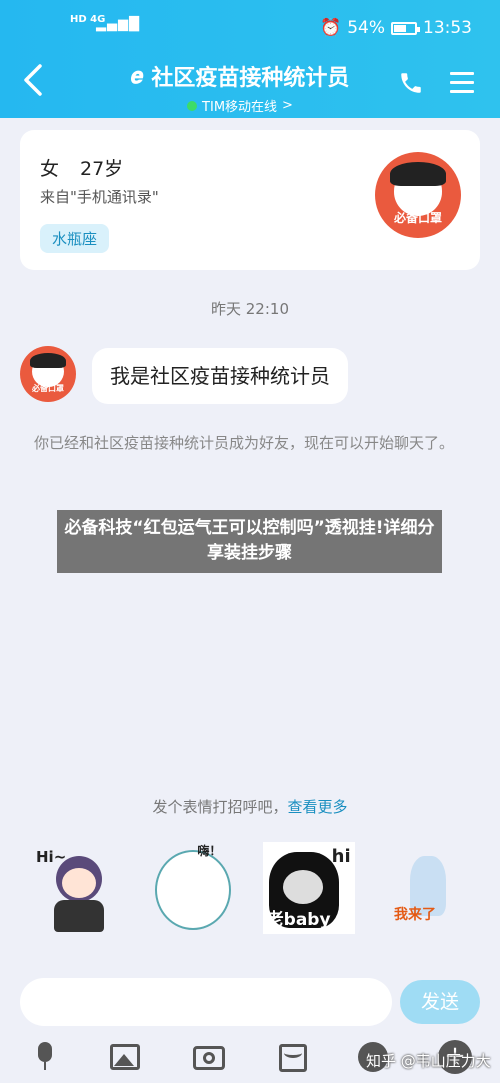 This screenshot has width=500, height=1083. I want to click on online-dot-icon, so click(192, 105).